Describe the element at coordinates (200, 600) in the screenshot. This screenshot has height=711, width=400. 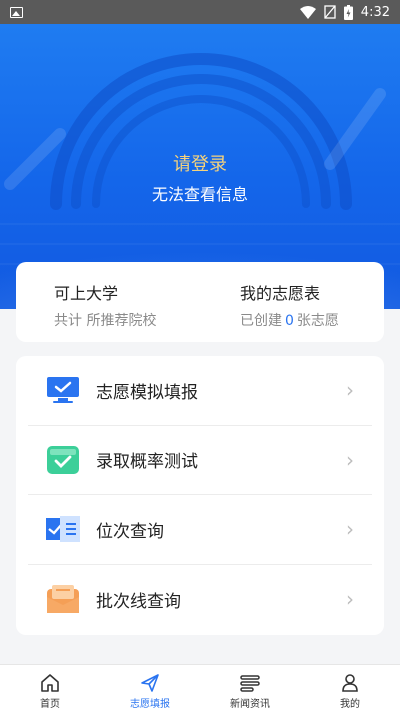
I see `menu-item-batch-line-query: 批次线查询 ›` at that location.